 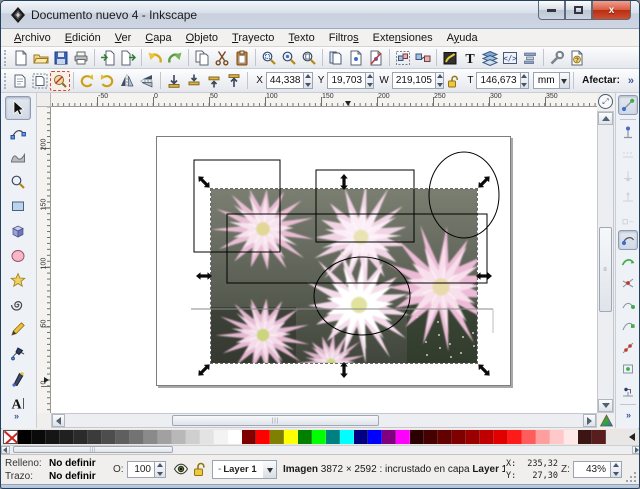 What do you see at coordinates (628, 240) in the screenshot?
I see `snap-nodes-toggle` at bounding box center [628, 240].